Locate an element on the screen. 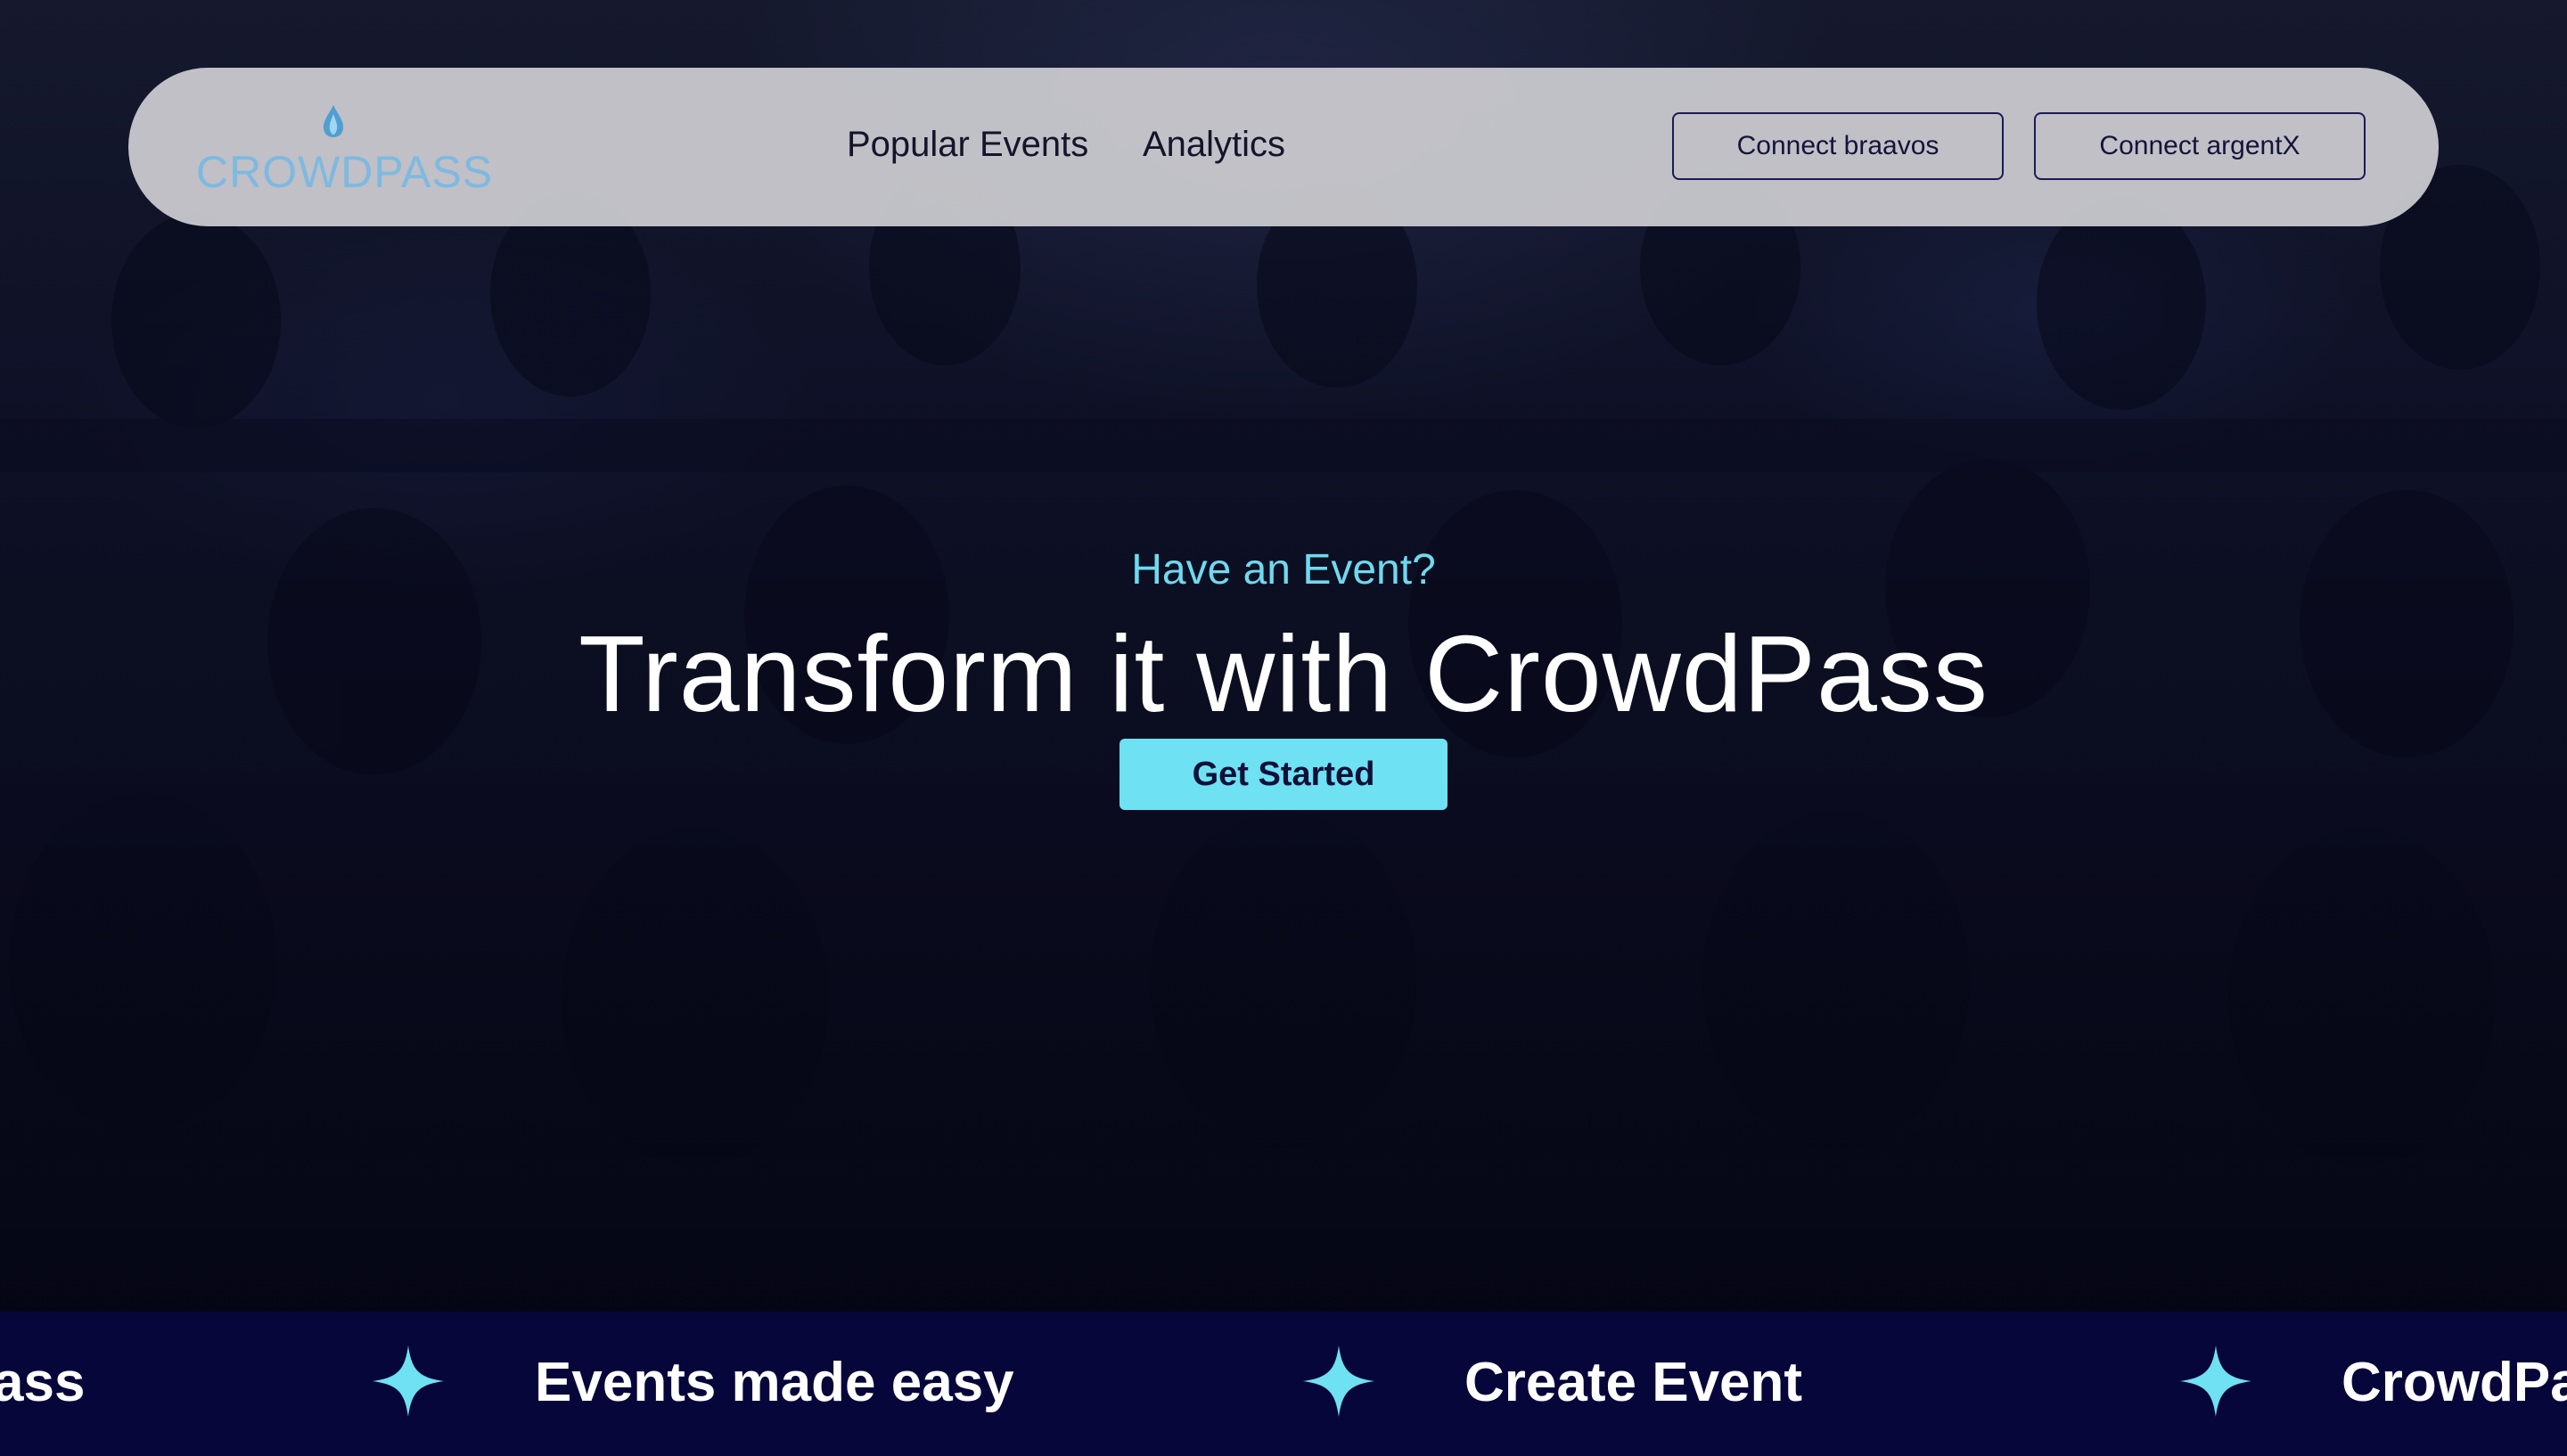 Image resolution: width=2567 pixels, height=1456 pixels. marquee-item: Events made easy is located at coordinates (774, 1382).